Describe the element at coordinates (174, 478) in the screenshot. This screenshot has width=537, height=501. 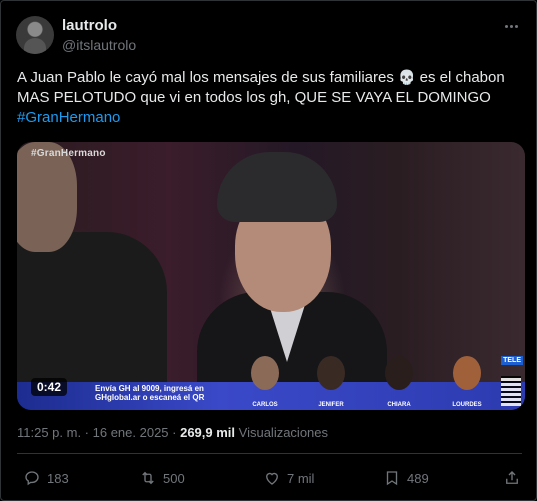
I see `retweet-count: 500` at that location.